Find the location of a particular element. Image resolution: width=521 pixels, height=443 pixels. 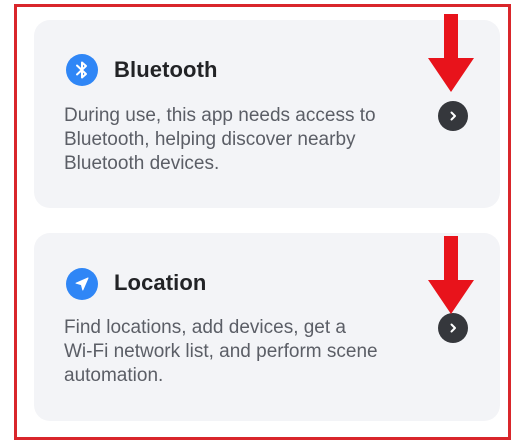

location-arrow-icon is located at coordinates (82, 284).